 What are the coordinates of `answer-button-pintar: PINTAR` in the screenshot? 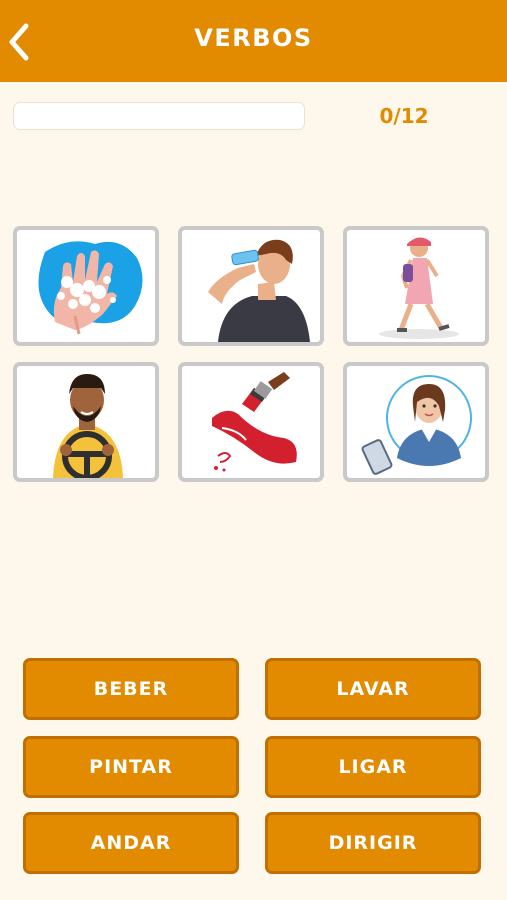 It's located at (131, 767).